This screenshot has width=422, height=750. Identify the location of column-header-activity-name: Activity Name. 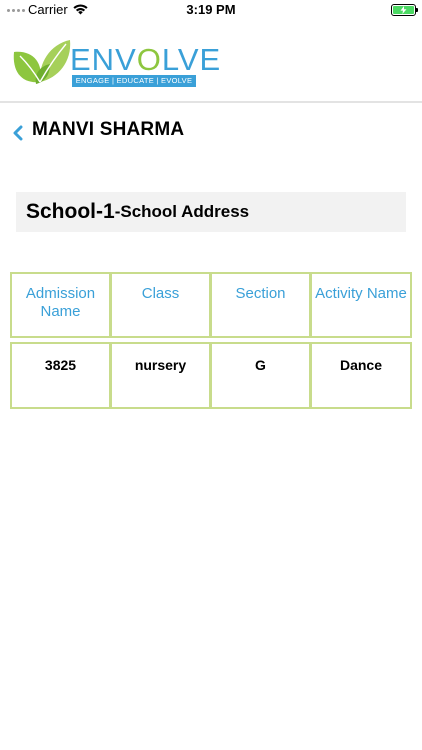
(361, 305).